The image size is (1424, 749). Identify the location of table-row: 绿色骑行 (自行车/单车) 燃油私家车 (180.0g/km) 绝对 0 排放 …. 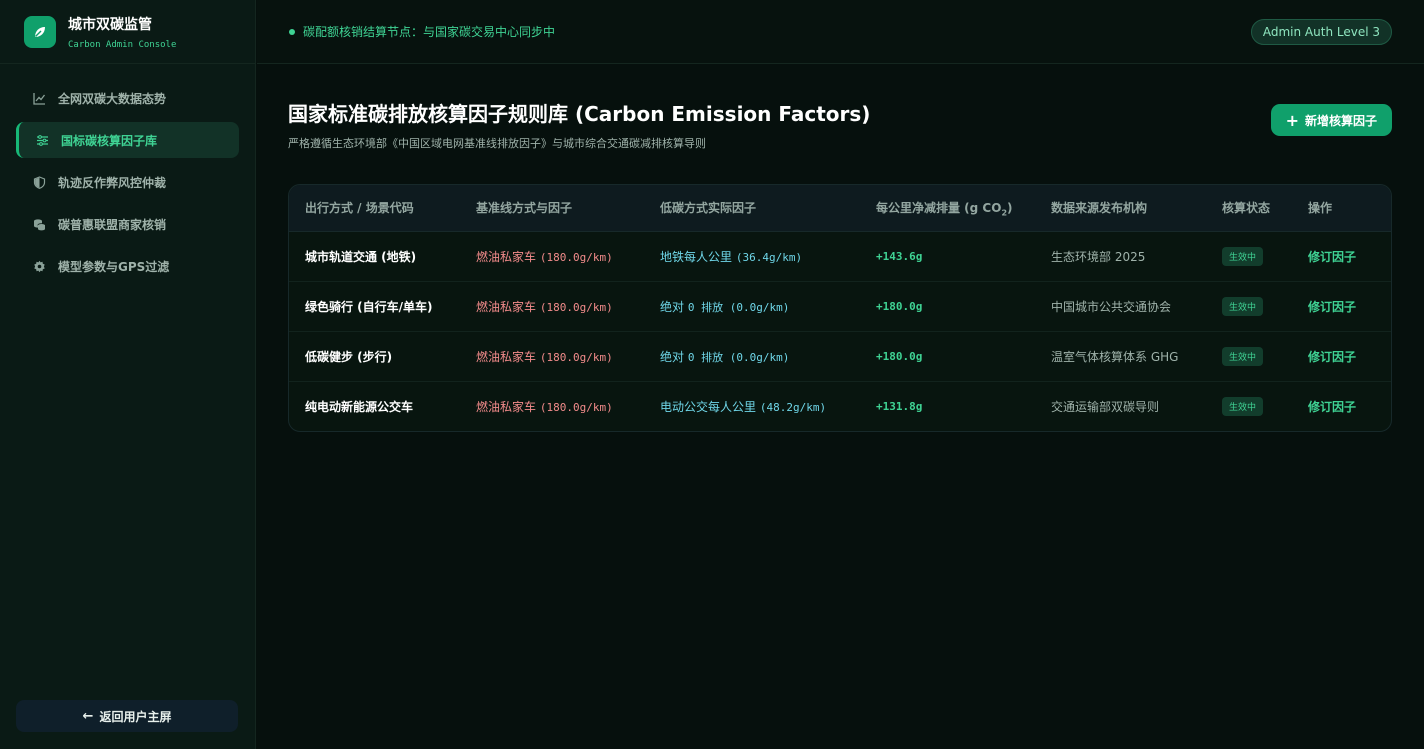
(840, 306).